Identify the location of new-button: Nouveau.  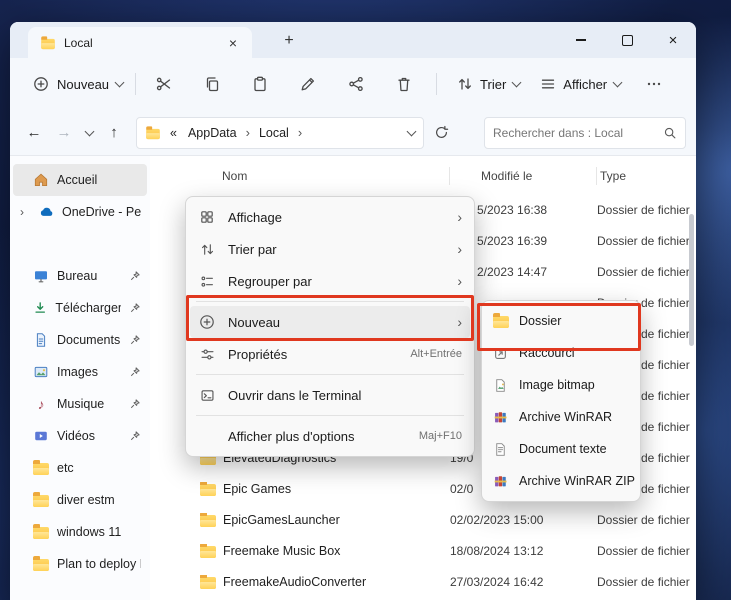
(77, 84).